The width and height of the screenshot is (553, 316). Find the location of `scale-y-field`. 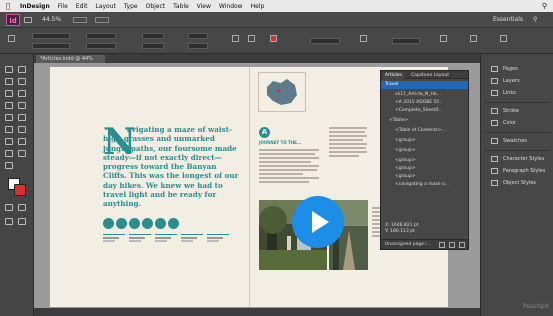

scale-y-field is located at coordinates (153, 46).